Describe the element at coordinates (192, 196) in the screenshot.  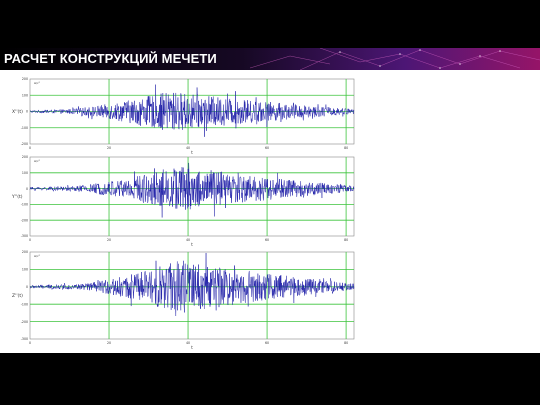
I see `plot-frame` at that location.